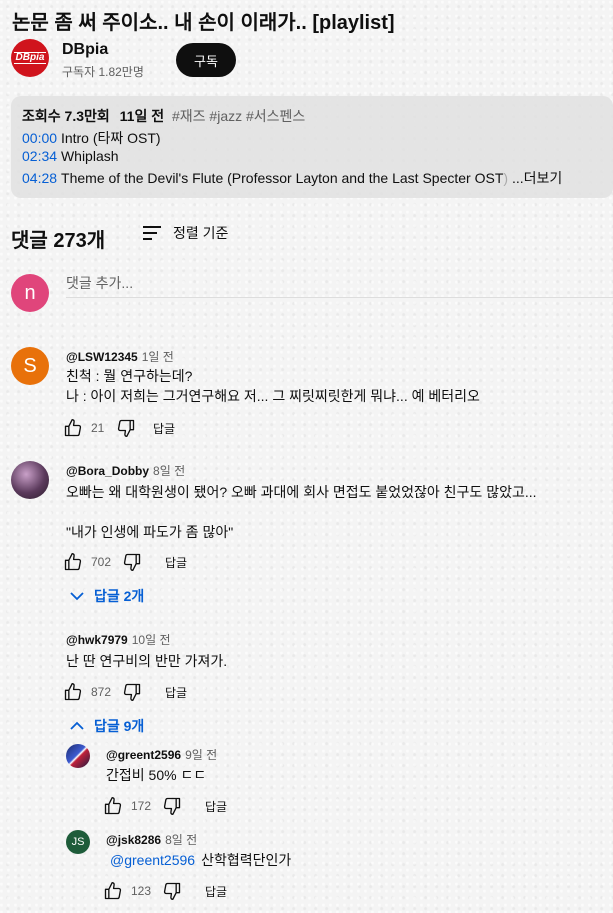  I want to click on channel-logo-text: DBpia, so click(30, 58).